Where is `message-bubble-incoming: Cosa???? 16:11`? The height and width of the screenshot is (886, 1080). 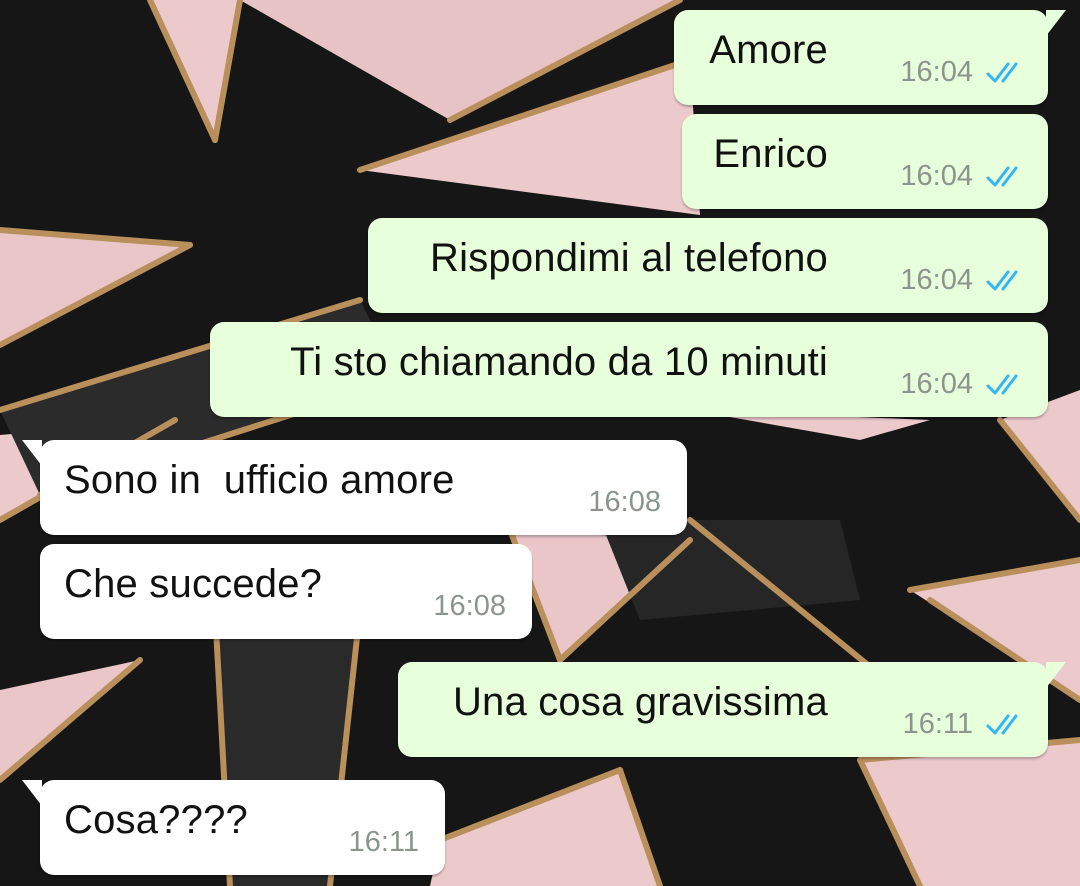
message-bubble-incoming: Cosa???? 16:11 is located at coordinates (233, 827).